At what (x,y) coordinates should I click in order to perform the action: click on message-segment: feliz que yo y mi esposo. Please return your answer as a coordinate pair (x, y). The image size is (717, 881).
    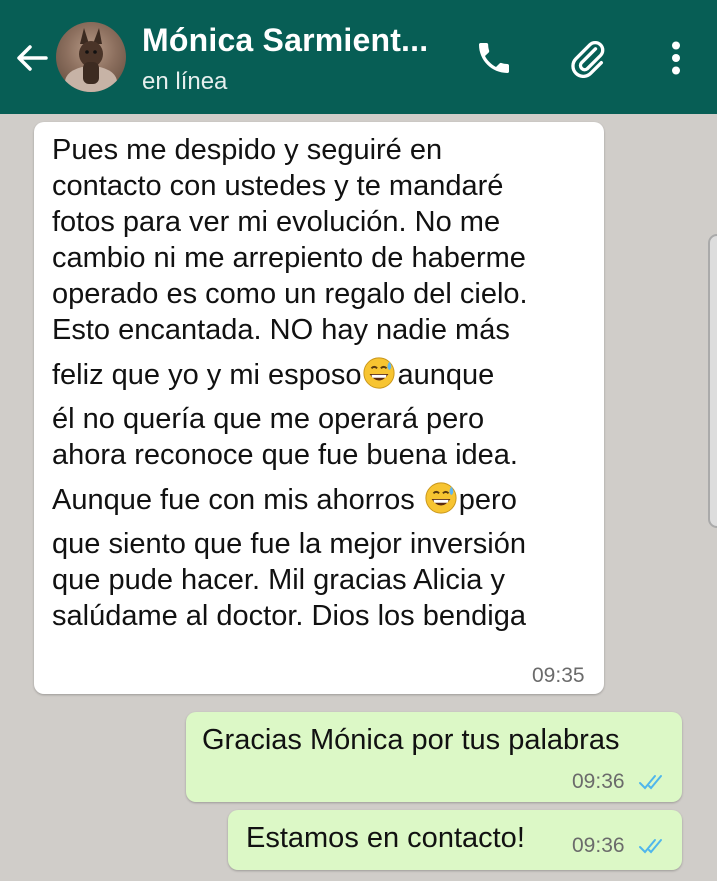
    Looking at the image, I should click on (207, 375).